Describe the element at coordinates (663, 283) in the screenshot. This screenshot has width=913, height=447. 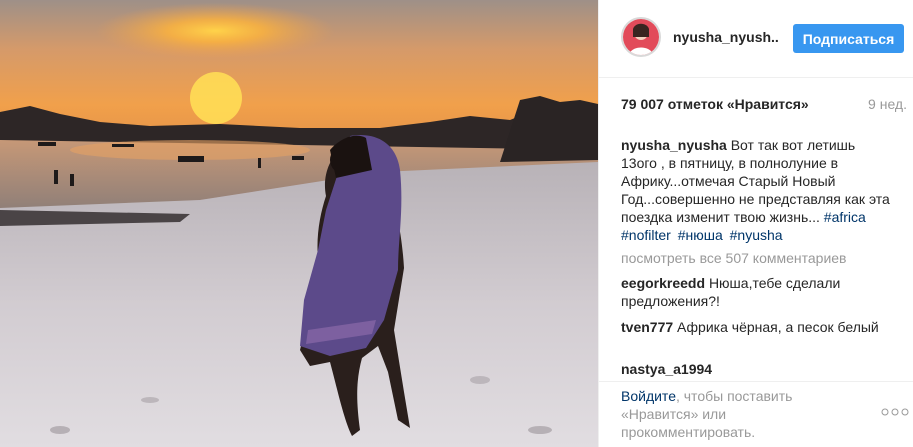
I see `comment-username: eegorkreedd` at that location.